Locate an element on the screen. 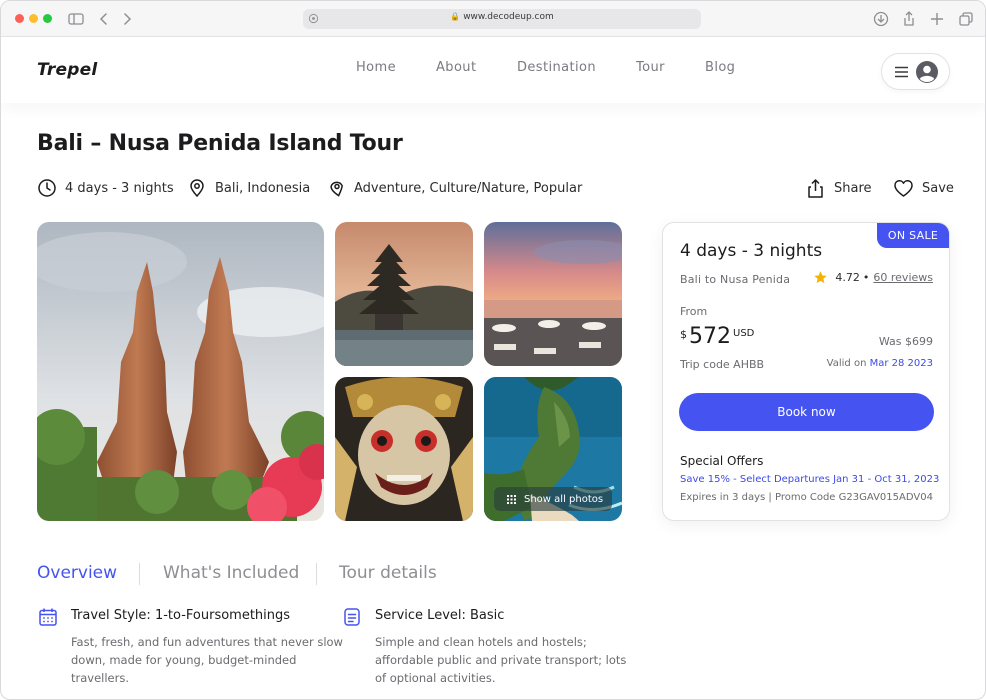  travel-style-desc-line: travellers. is located at coordinates (100, 678).